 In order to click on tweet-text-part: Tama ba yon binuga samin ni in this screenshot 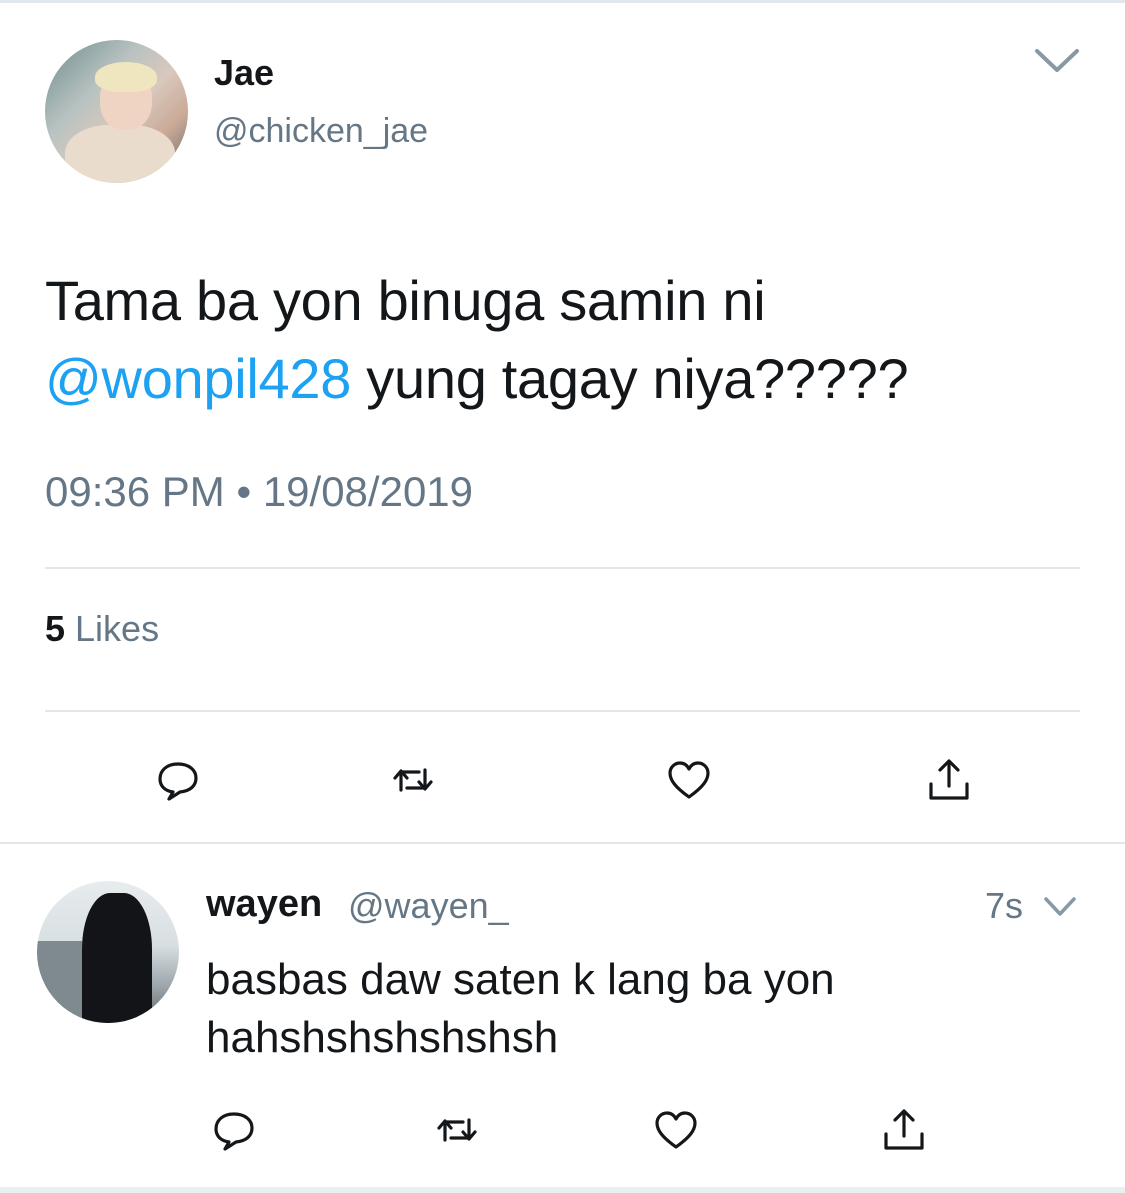, I will do `click(405, 300)`.